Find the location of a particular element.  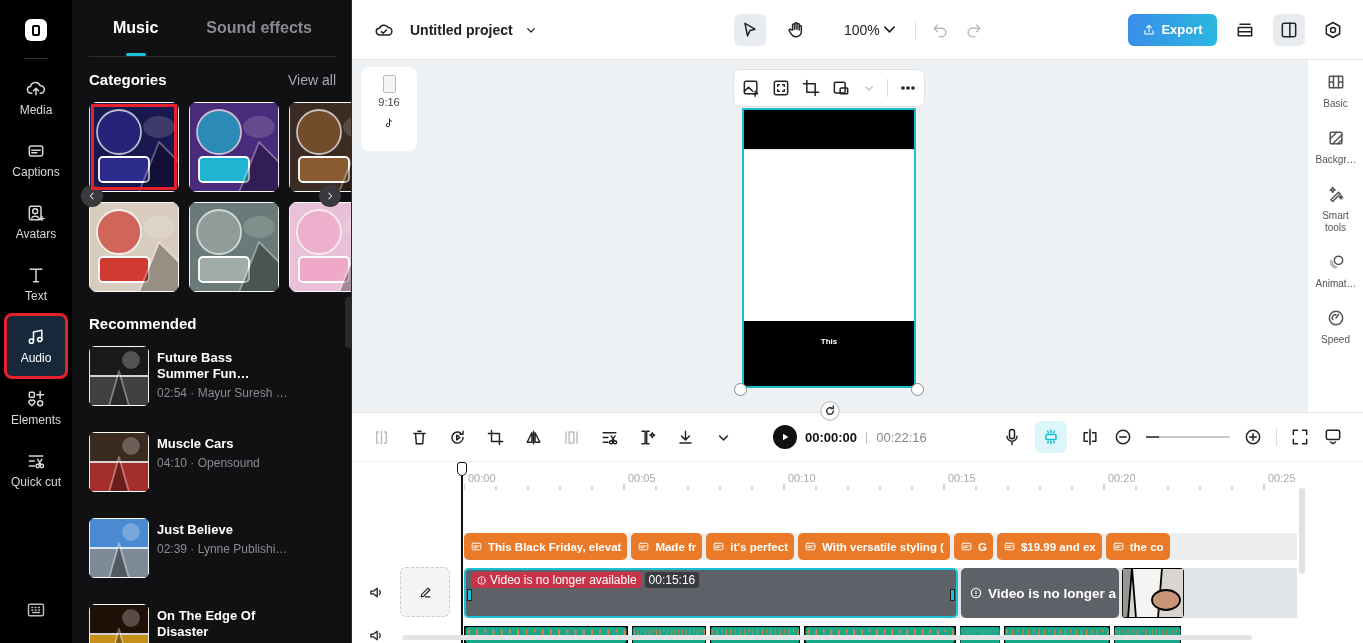

mirror-icon is located at coordinates (533, 437).